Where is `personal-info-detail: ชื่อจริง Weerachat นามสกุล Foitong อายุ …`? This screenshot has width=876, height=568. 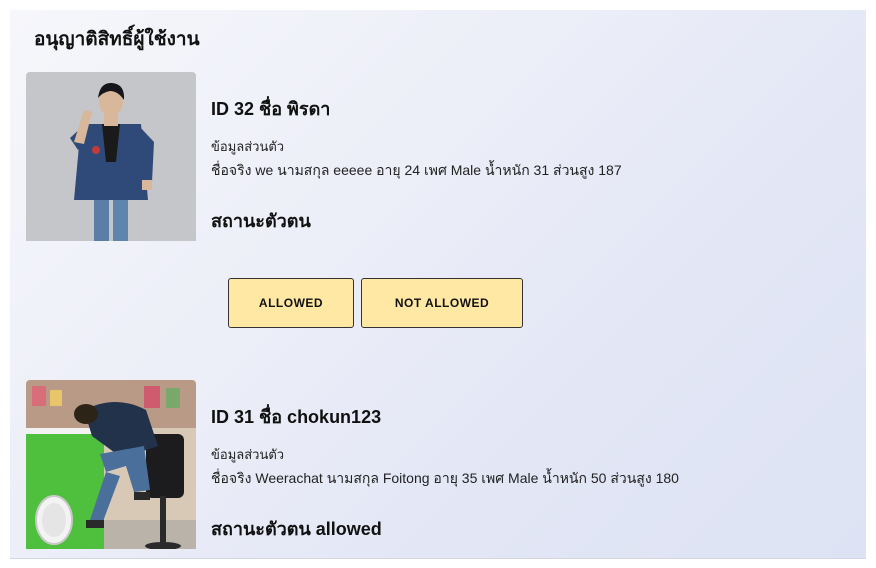 personal-info-detail: ชื่อจริง Weerachat นามสกุล Foitong อายุ … is located at coordinates (445, 478).